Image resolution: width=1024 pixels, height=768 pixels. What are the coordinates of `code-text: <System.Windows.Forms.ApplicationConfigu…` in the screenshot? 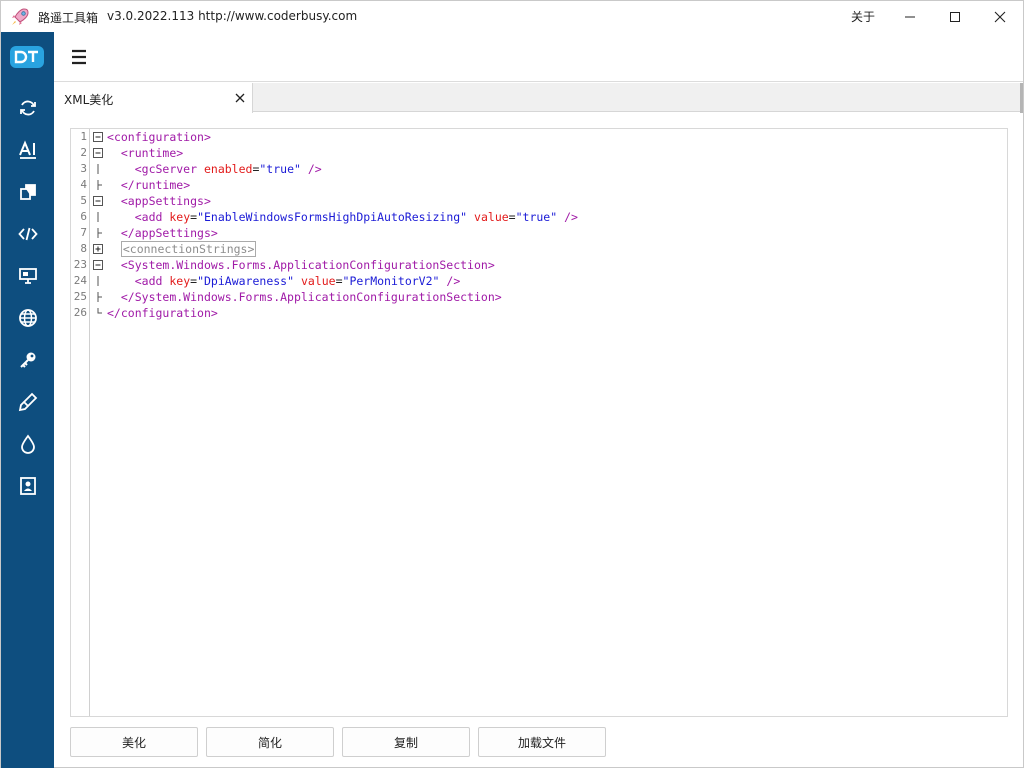 It's located at (301, 265).